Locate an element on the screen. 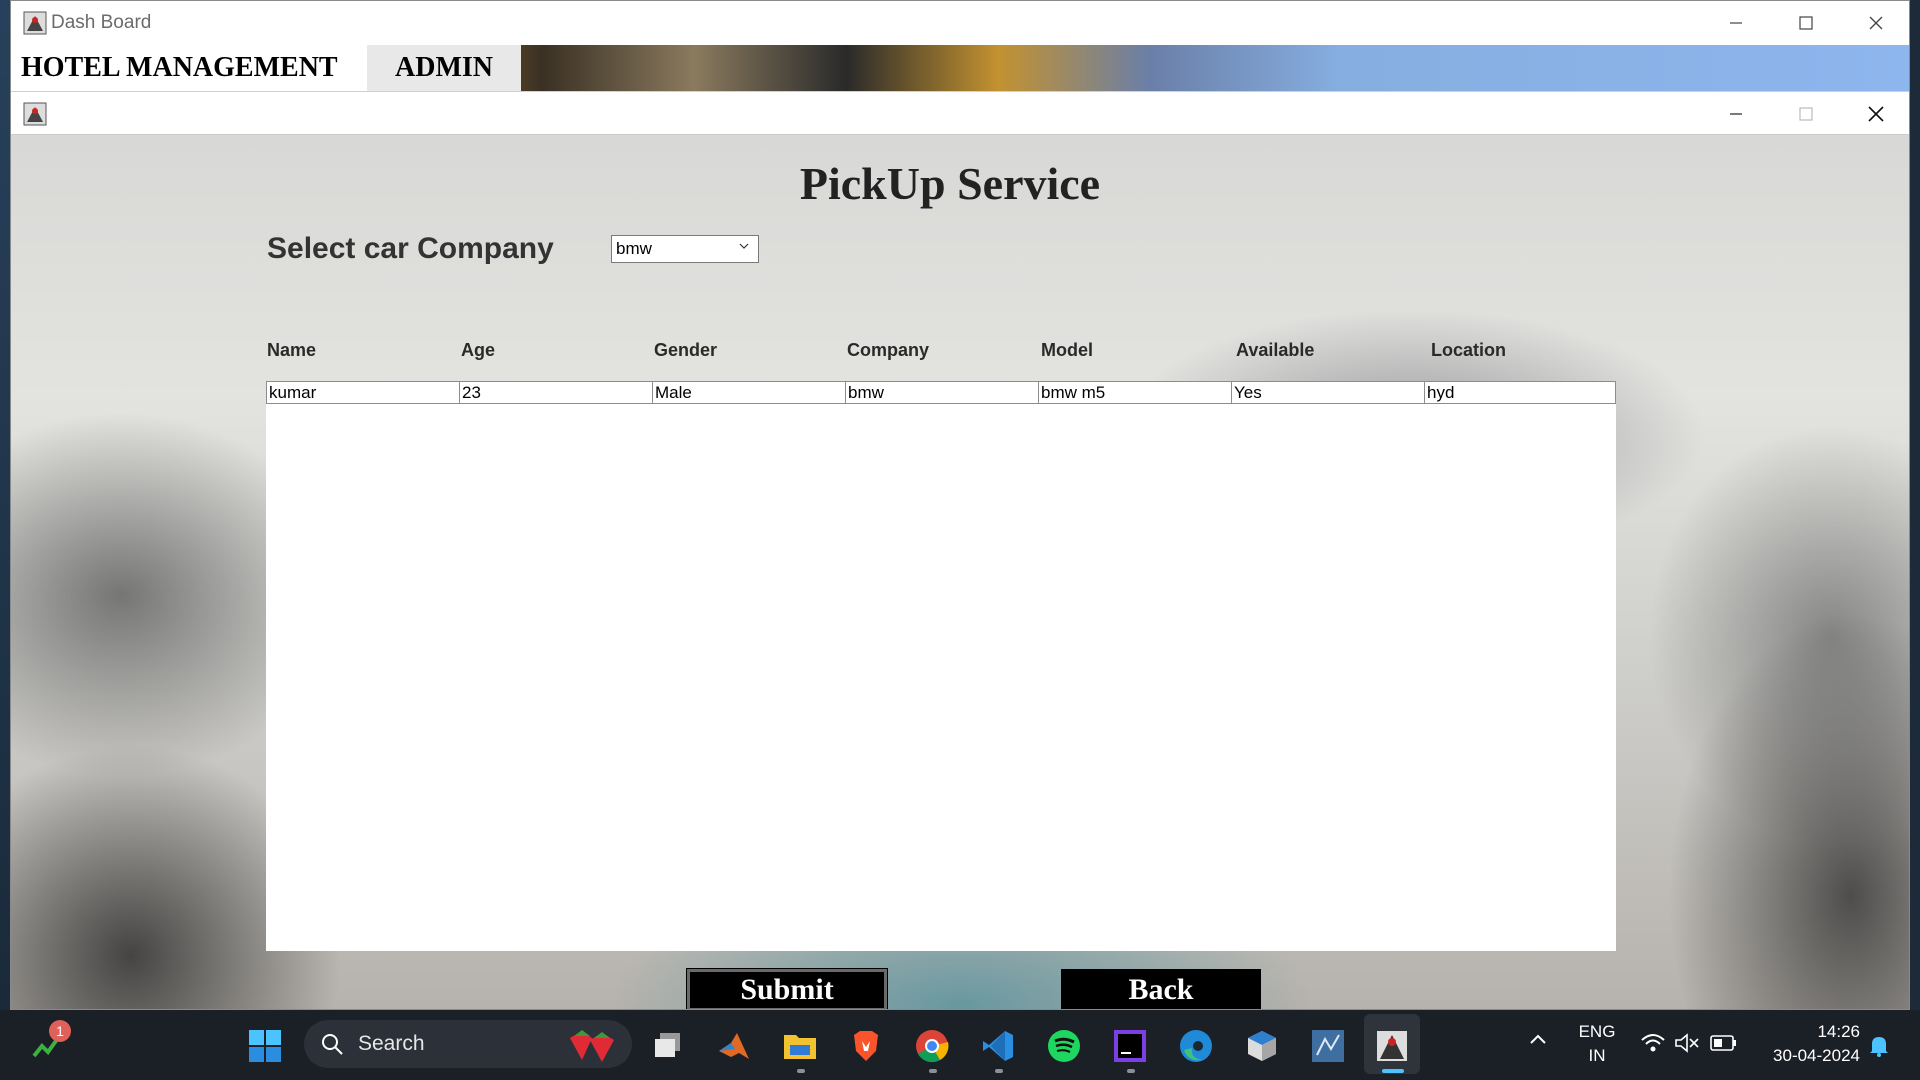 The width and height of the screenshot is (1920, 1080). virtualbox-icon is located at coordinates (1262, 1046).